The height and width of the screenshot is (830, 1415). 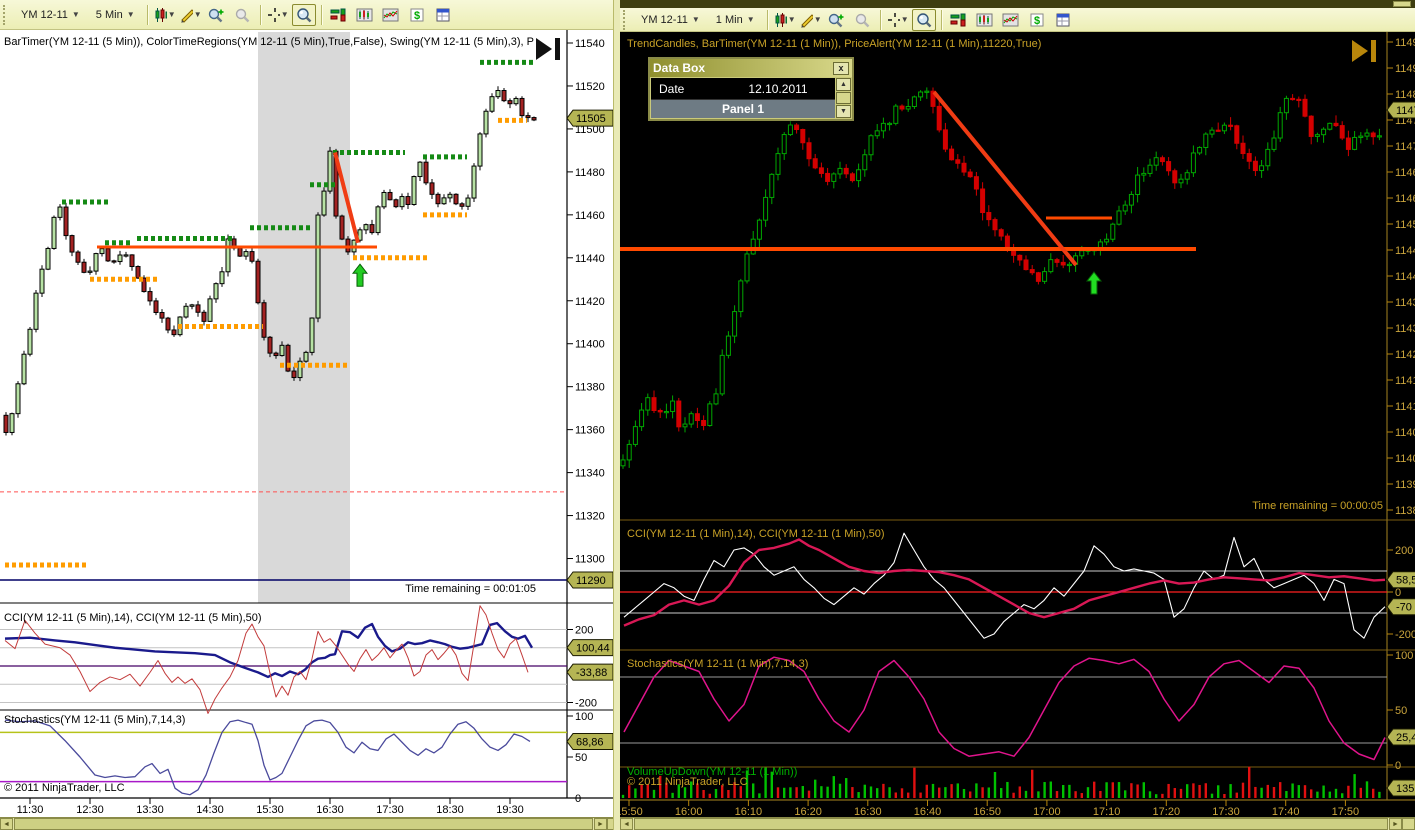 What do you see at coordinates (841, 68) in the screenshot?
I see `close-icon: x` at bounding box center [841, 68].